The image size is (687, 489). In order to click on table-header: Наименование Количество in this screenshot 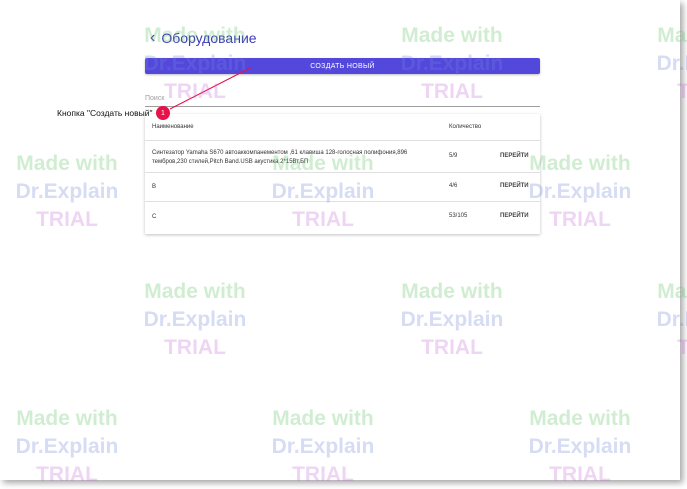, I will do `click(342, 127)`.